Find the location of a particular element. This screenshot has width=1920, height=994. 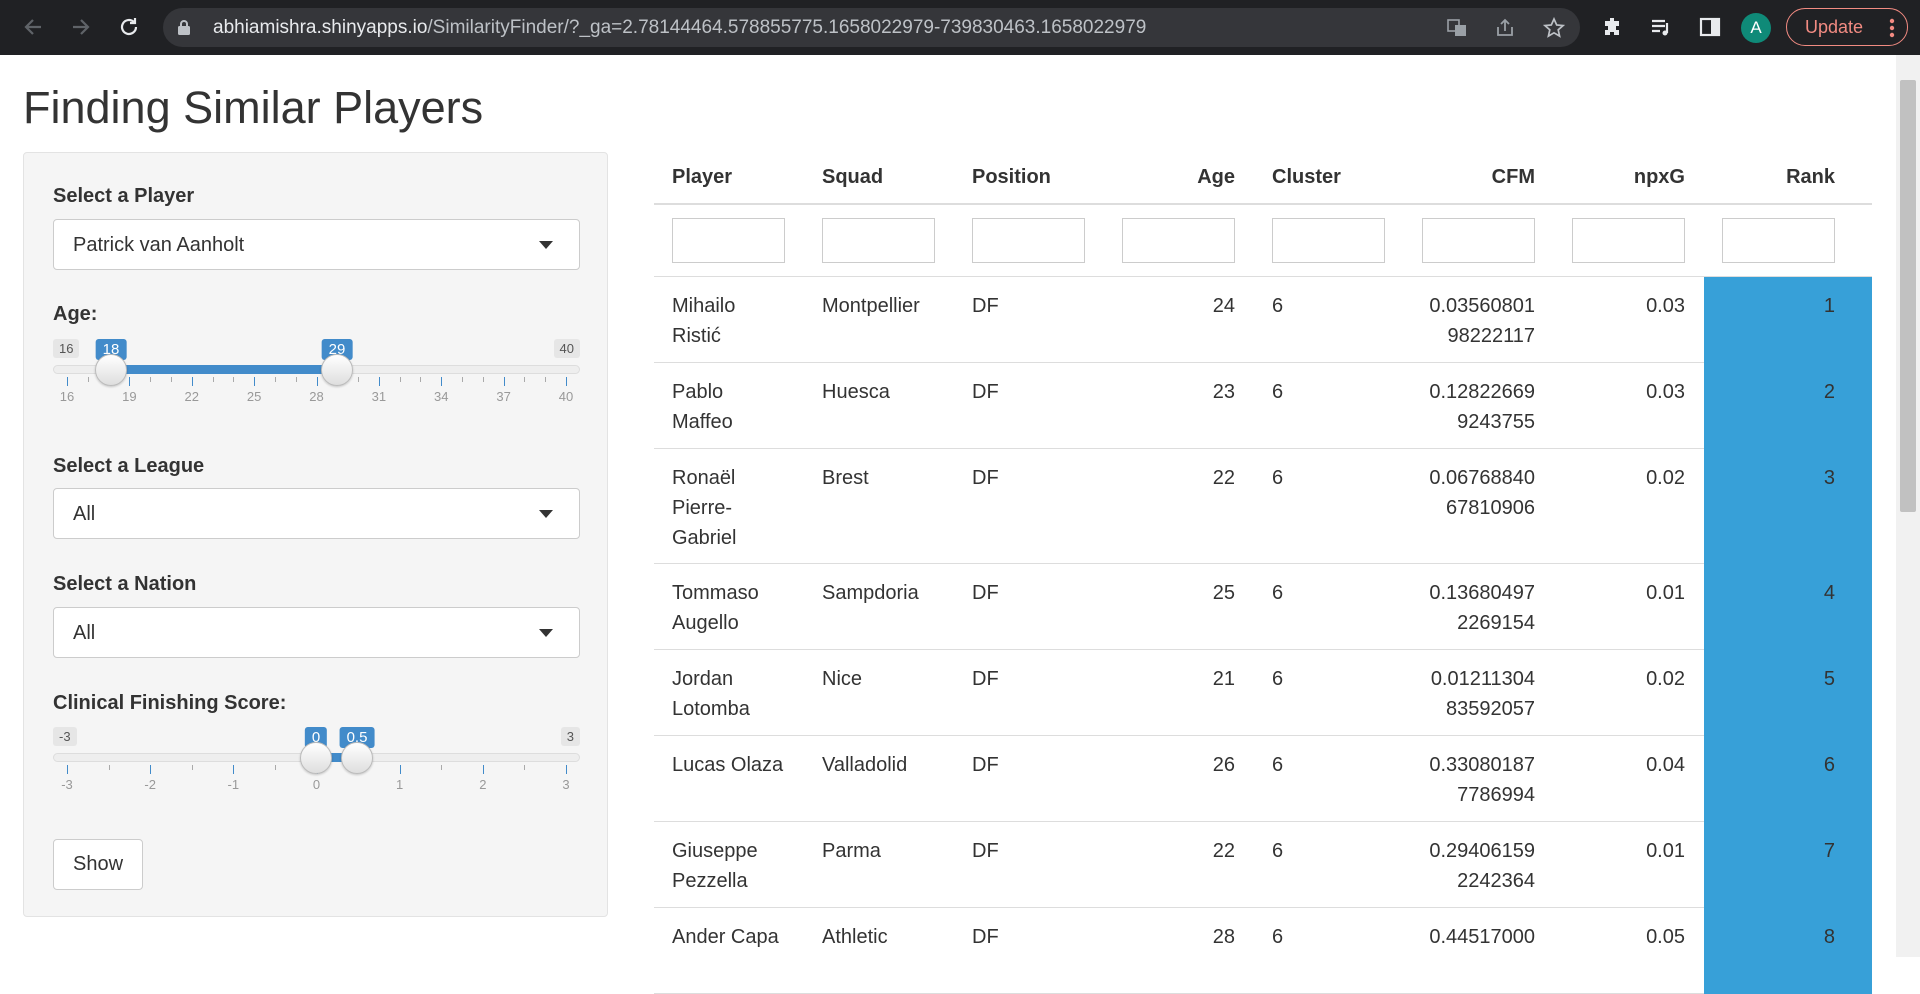

forward-button is located at coordinates (81, 27).